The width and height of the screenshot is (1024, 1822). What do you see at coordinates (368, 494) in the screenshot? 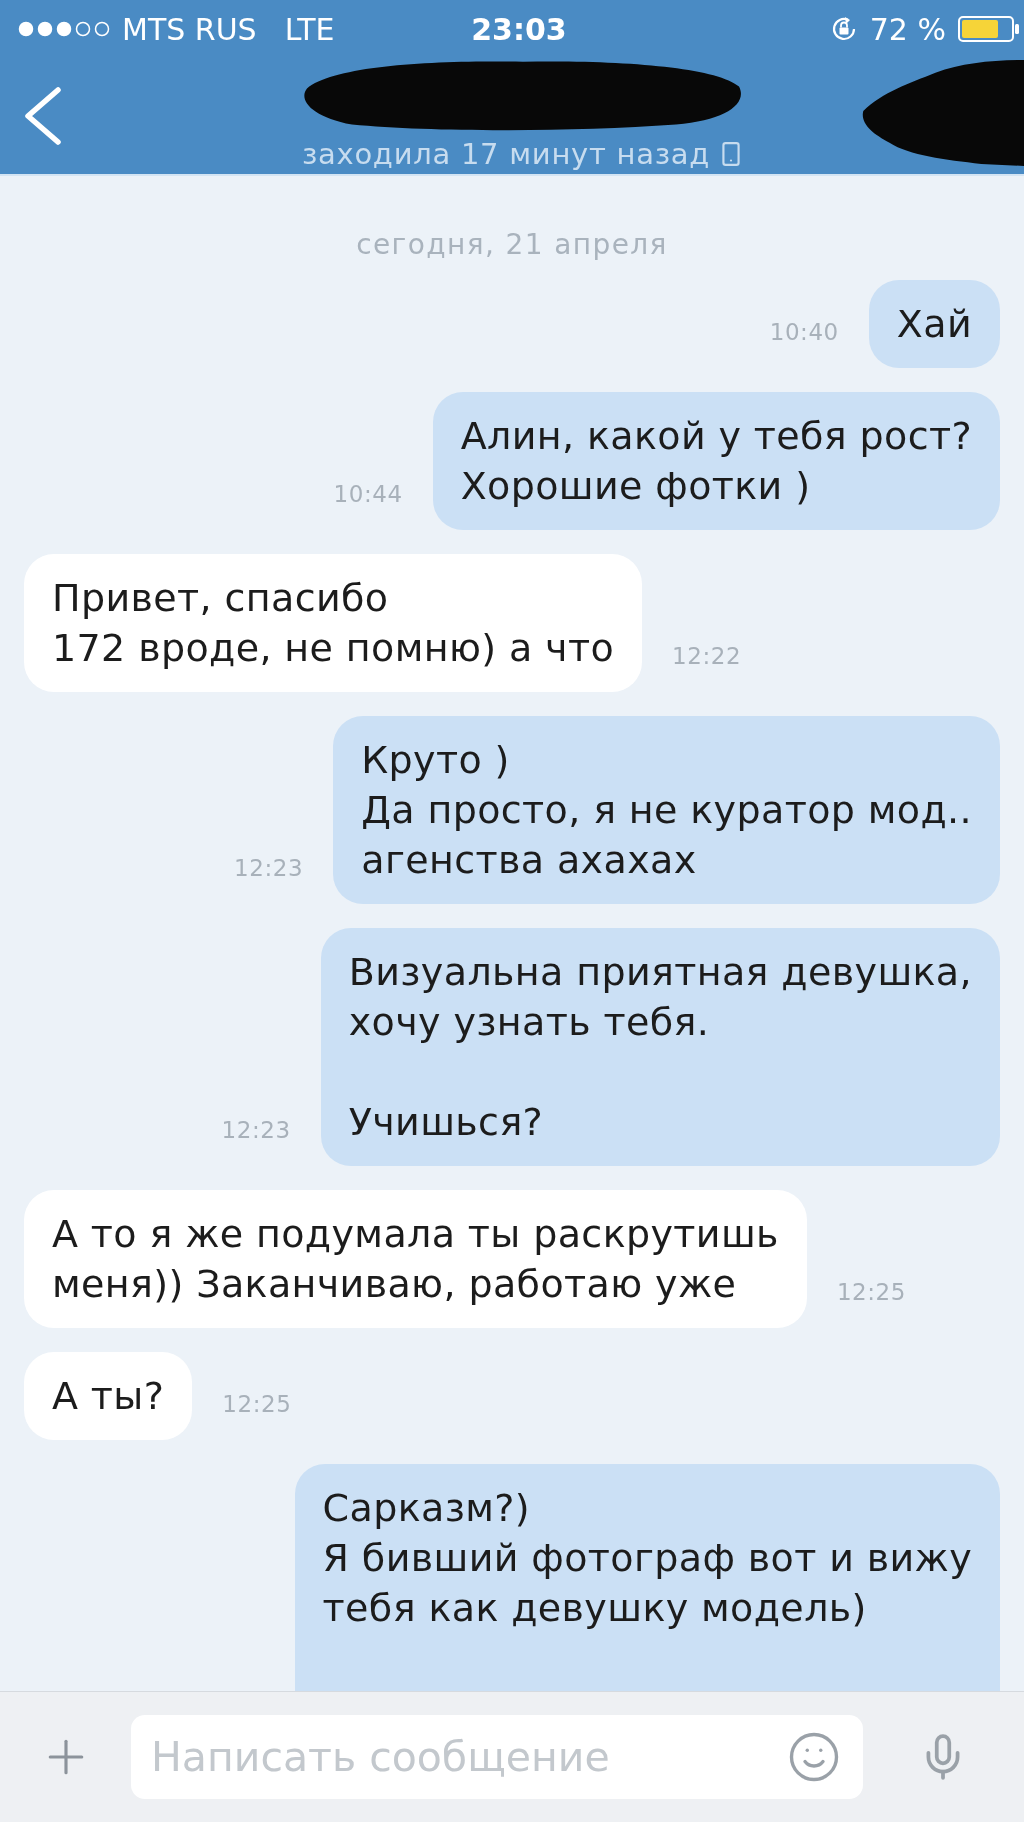
I see `message-time: 10:44` at bounding box center [368, 494].